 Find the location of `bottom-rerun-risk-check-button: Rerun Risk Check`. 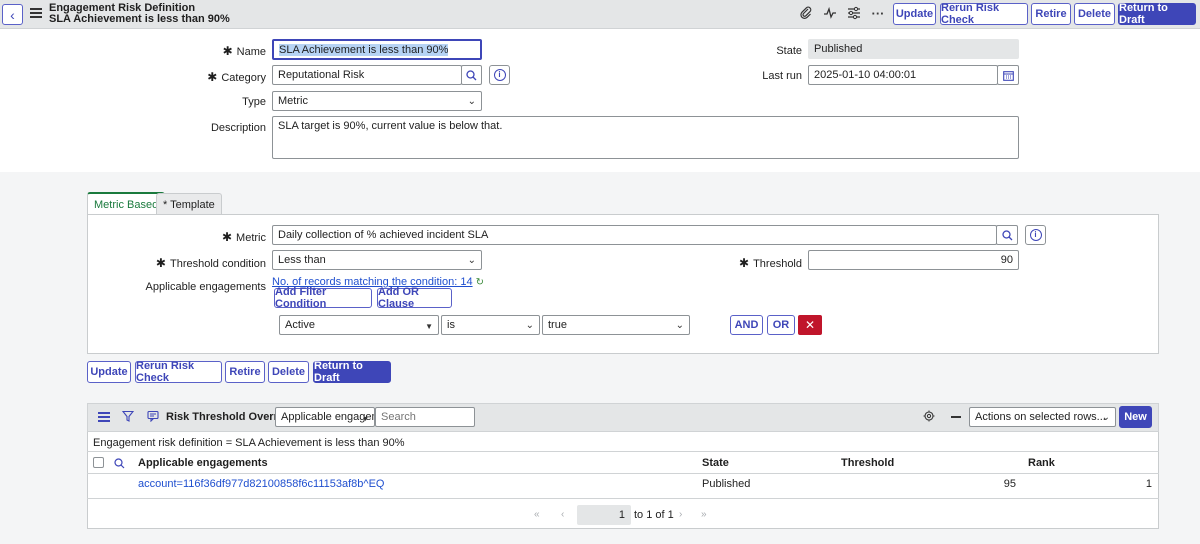

bottom-rerun-risk-check-button: Rerun Risk Check is located at coordinates (178, 372).